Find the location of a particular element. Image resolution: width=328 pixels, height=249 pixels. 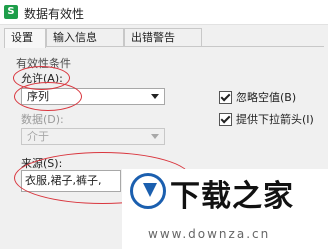

ignore-blank-checkbox is located at coordinates (225, 97).